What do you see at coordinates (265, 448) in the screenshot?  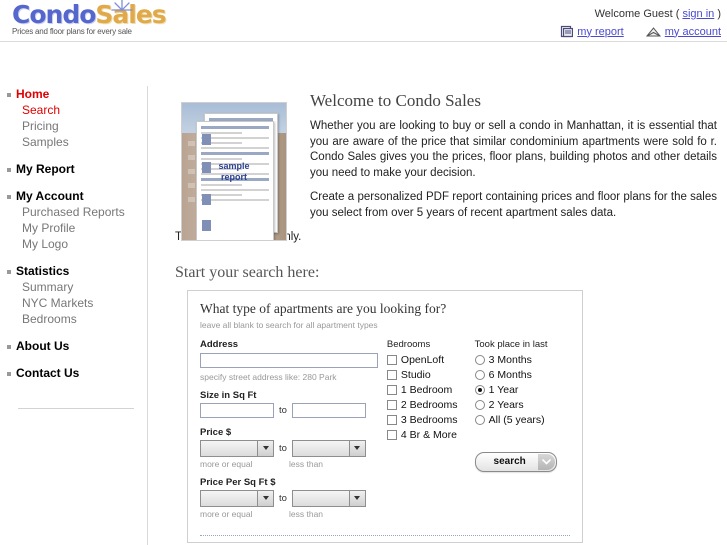 I see `chevron-down-icon` at bounding box center [265, 448].